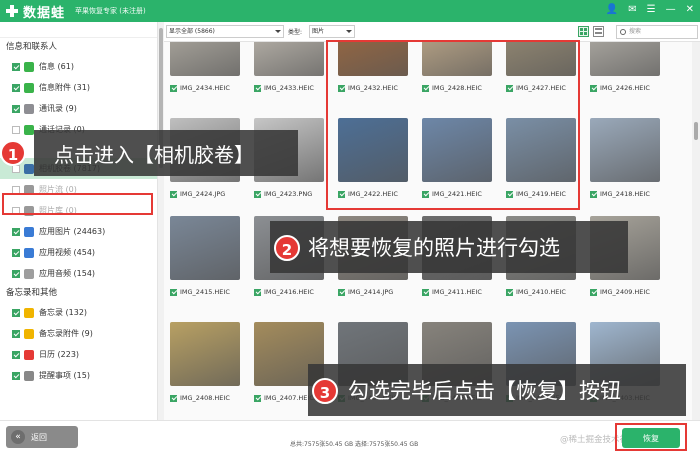 The width and height of the screenshot is (700, 454). What do you see at coordinates (484, 391) in the screenshot?
I see `callout-step-3-text: 勾选完毕后点击【恢复】按钮` at bounding box center [484, 391].